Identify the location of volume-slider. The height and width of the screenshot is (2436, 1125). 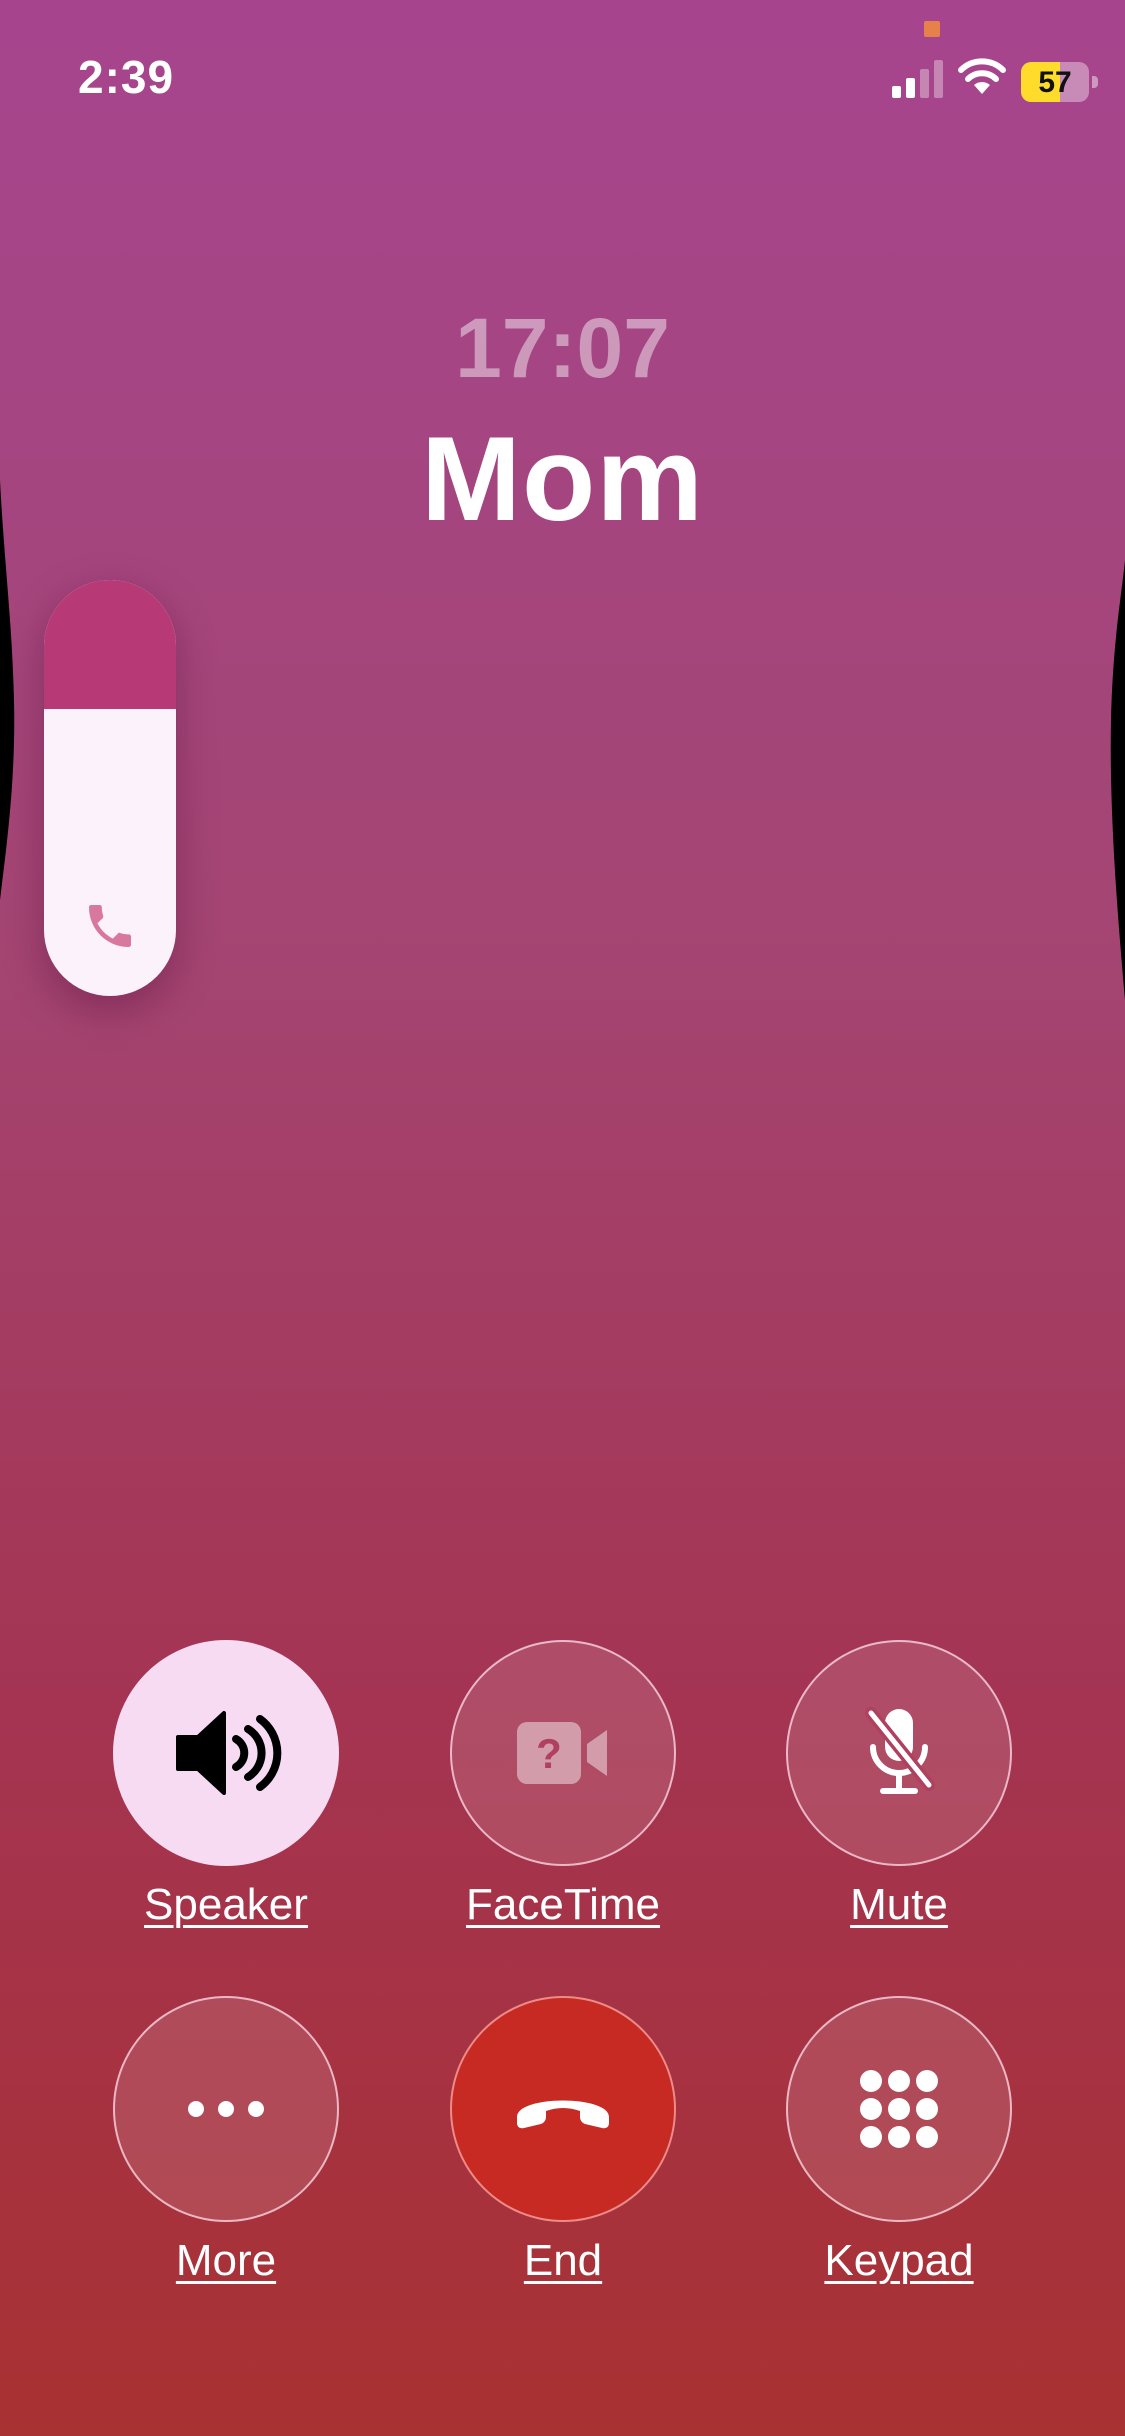
(110, 788).